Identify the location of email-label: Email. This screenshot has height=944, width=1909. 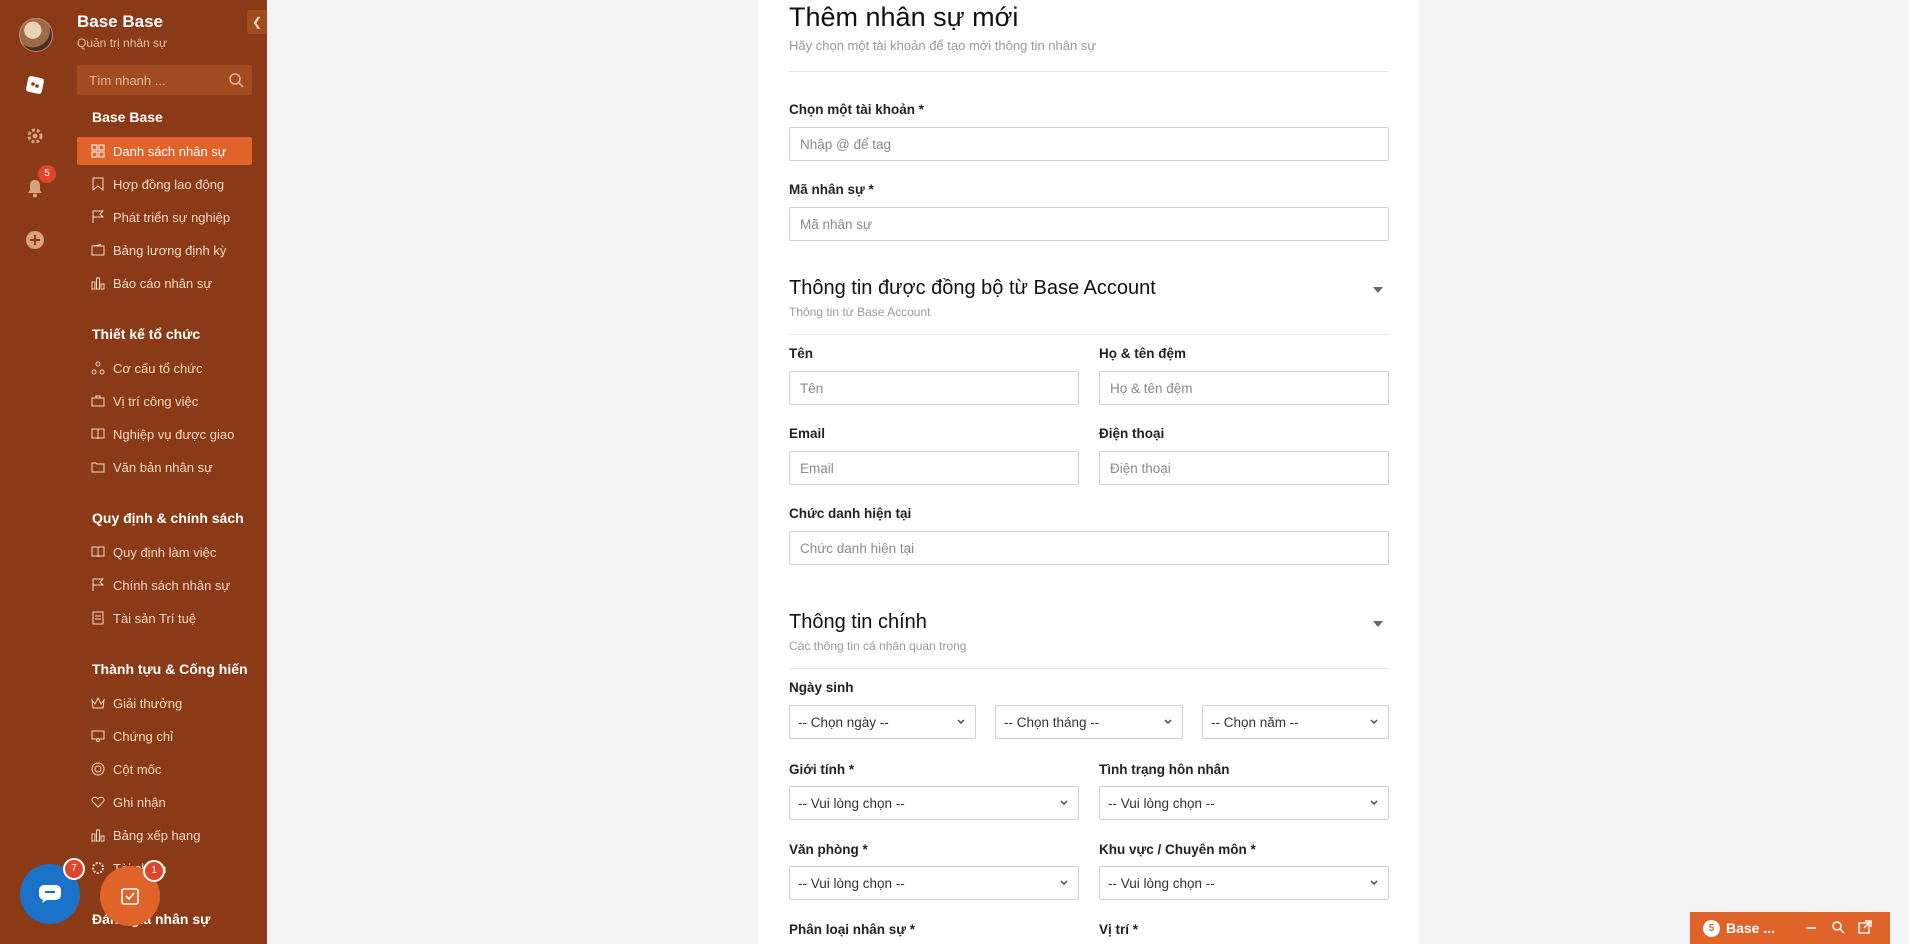
(807, 433).